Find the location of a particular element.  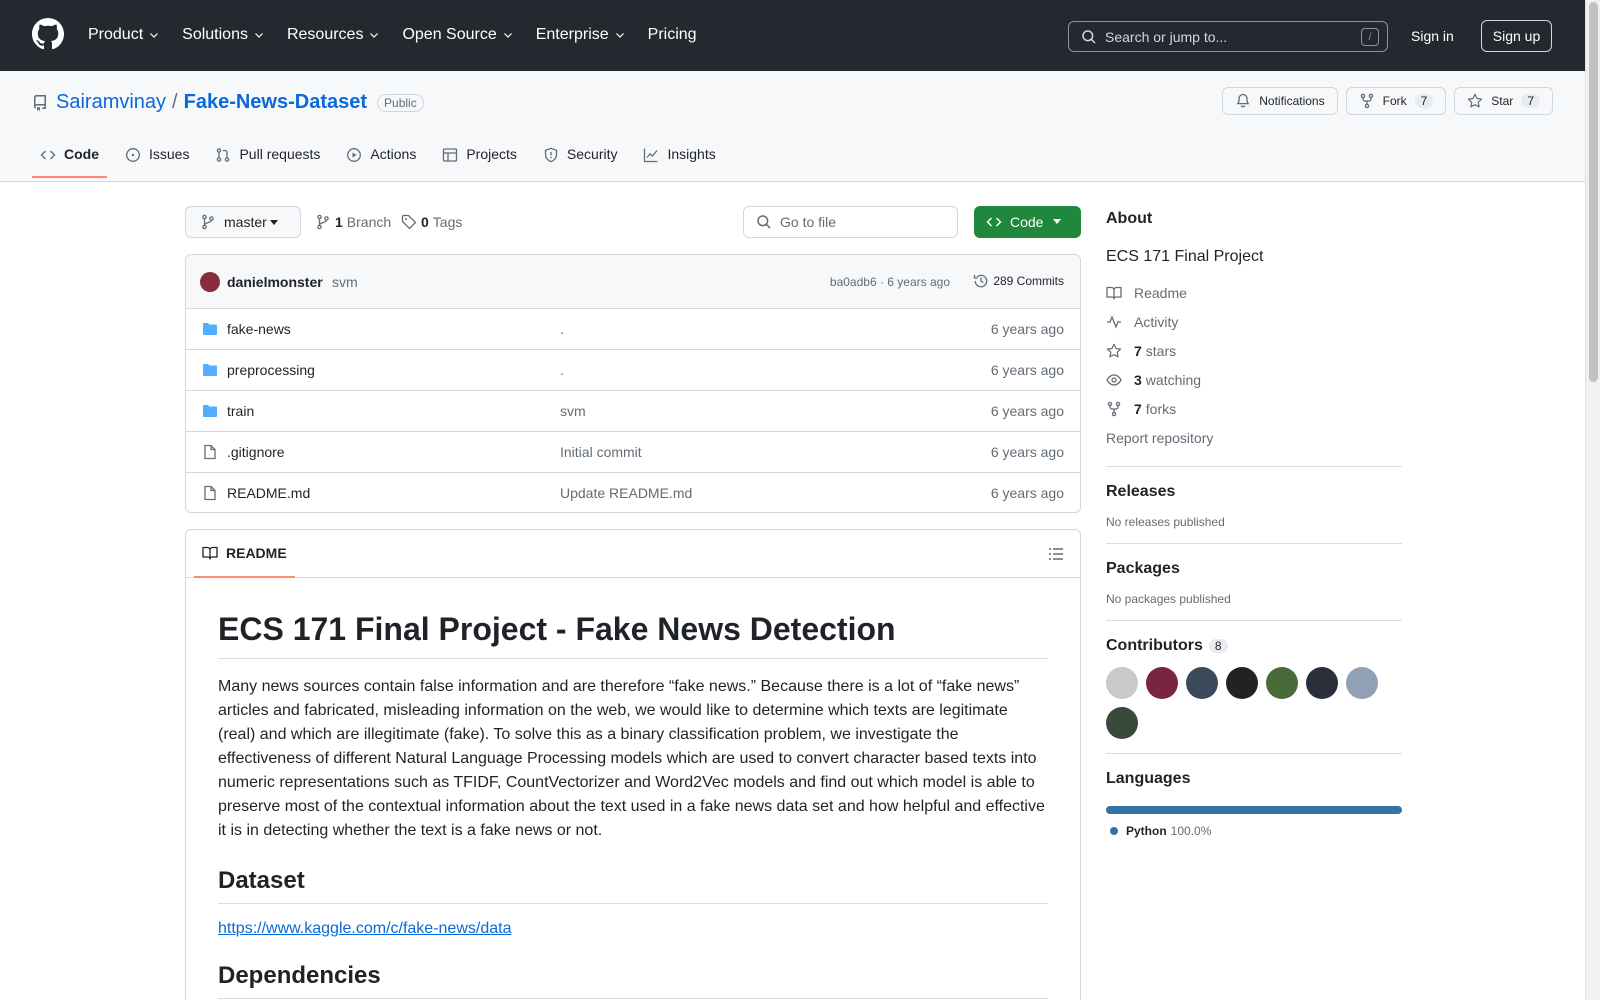

file-row: train svm 6 years ago is located at coordinates (633, 411).